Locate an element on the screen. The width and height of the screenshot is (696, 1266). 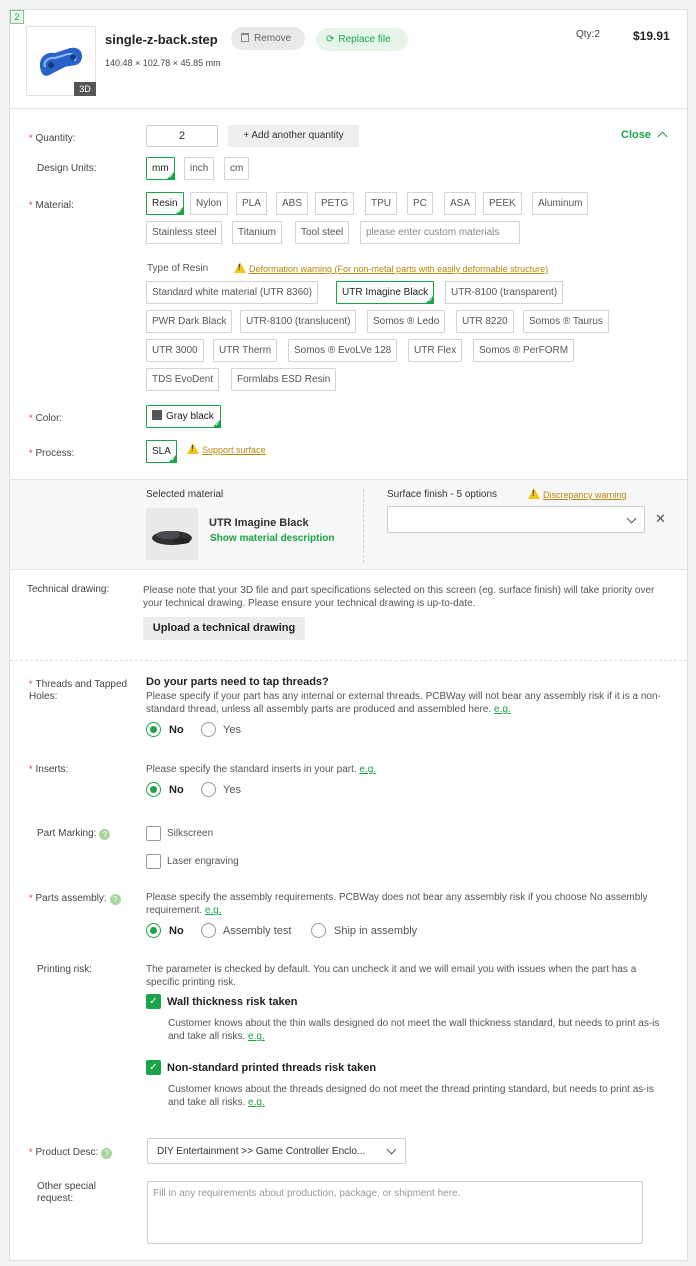
resin-somos-taurus: Somos ® Taurus is located at coordinates (566, 321).